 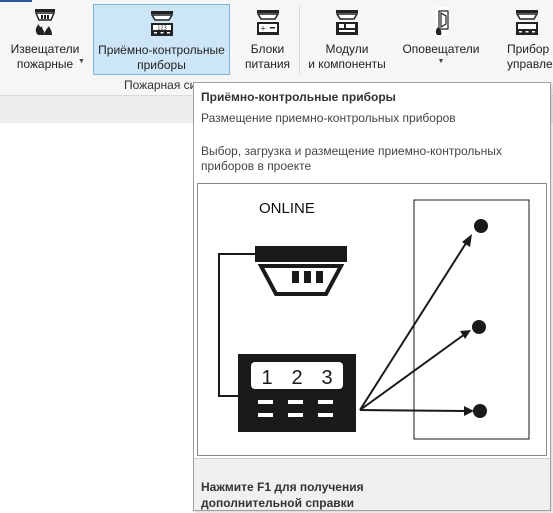 I want to click on modules-icon, so click(x=347, y=22).